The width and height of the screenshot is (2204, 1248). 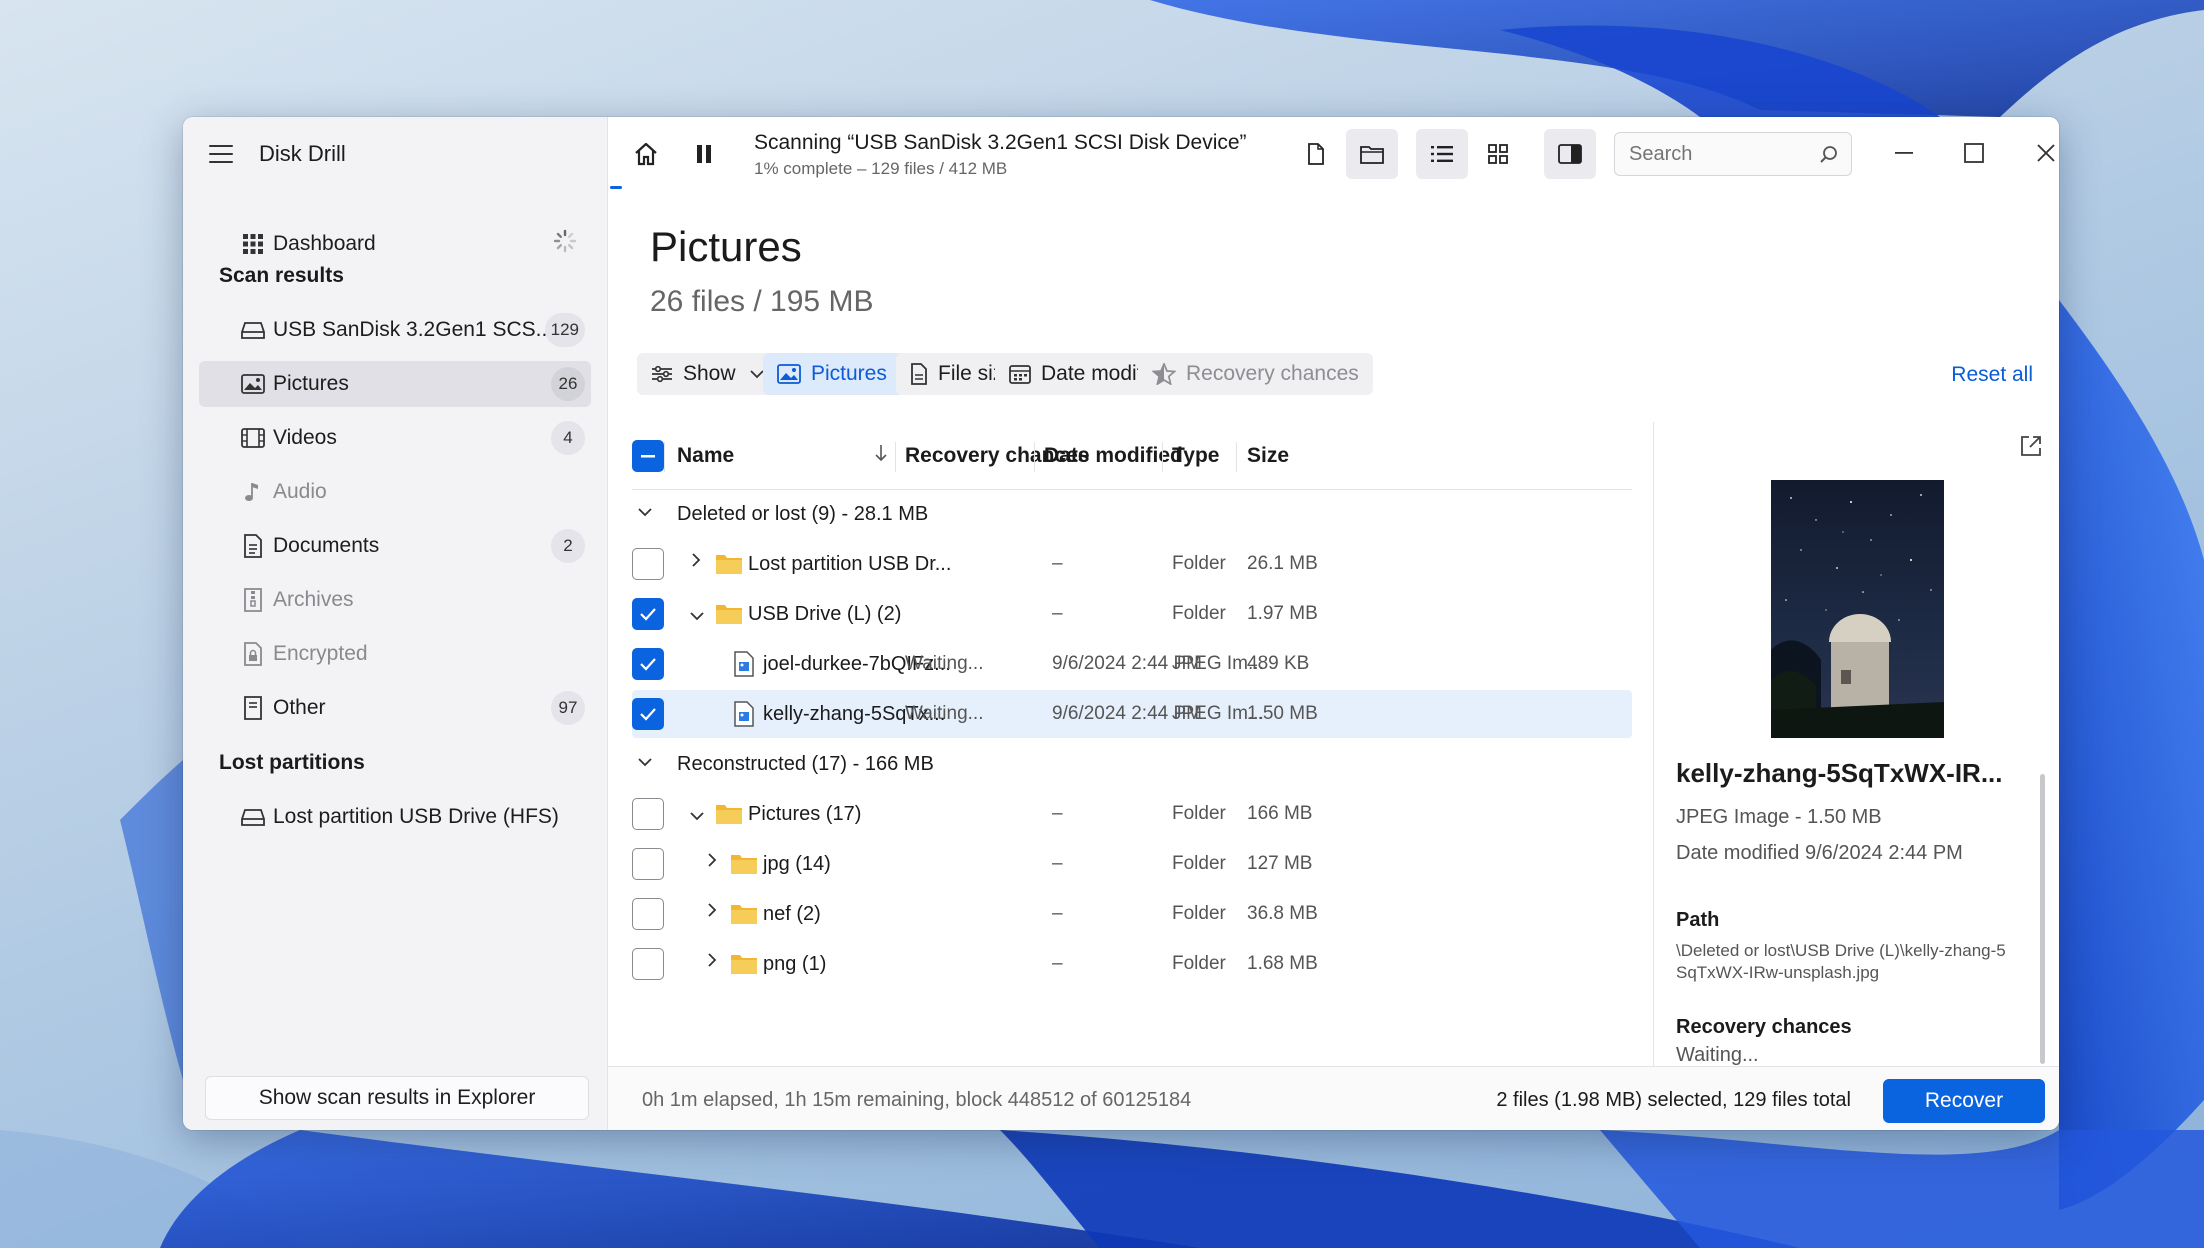 What do you see at coordinates (253, 438) in the screenshot?
I see `film-icon` at bounding box center [253, 438].